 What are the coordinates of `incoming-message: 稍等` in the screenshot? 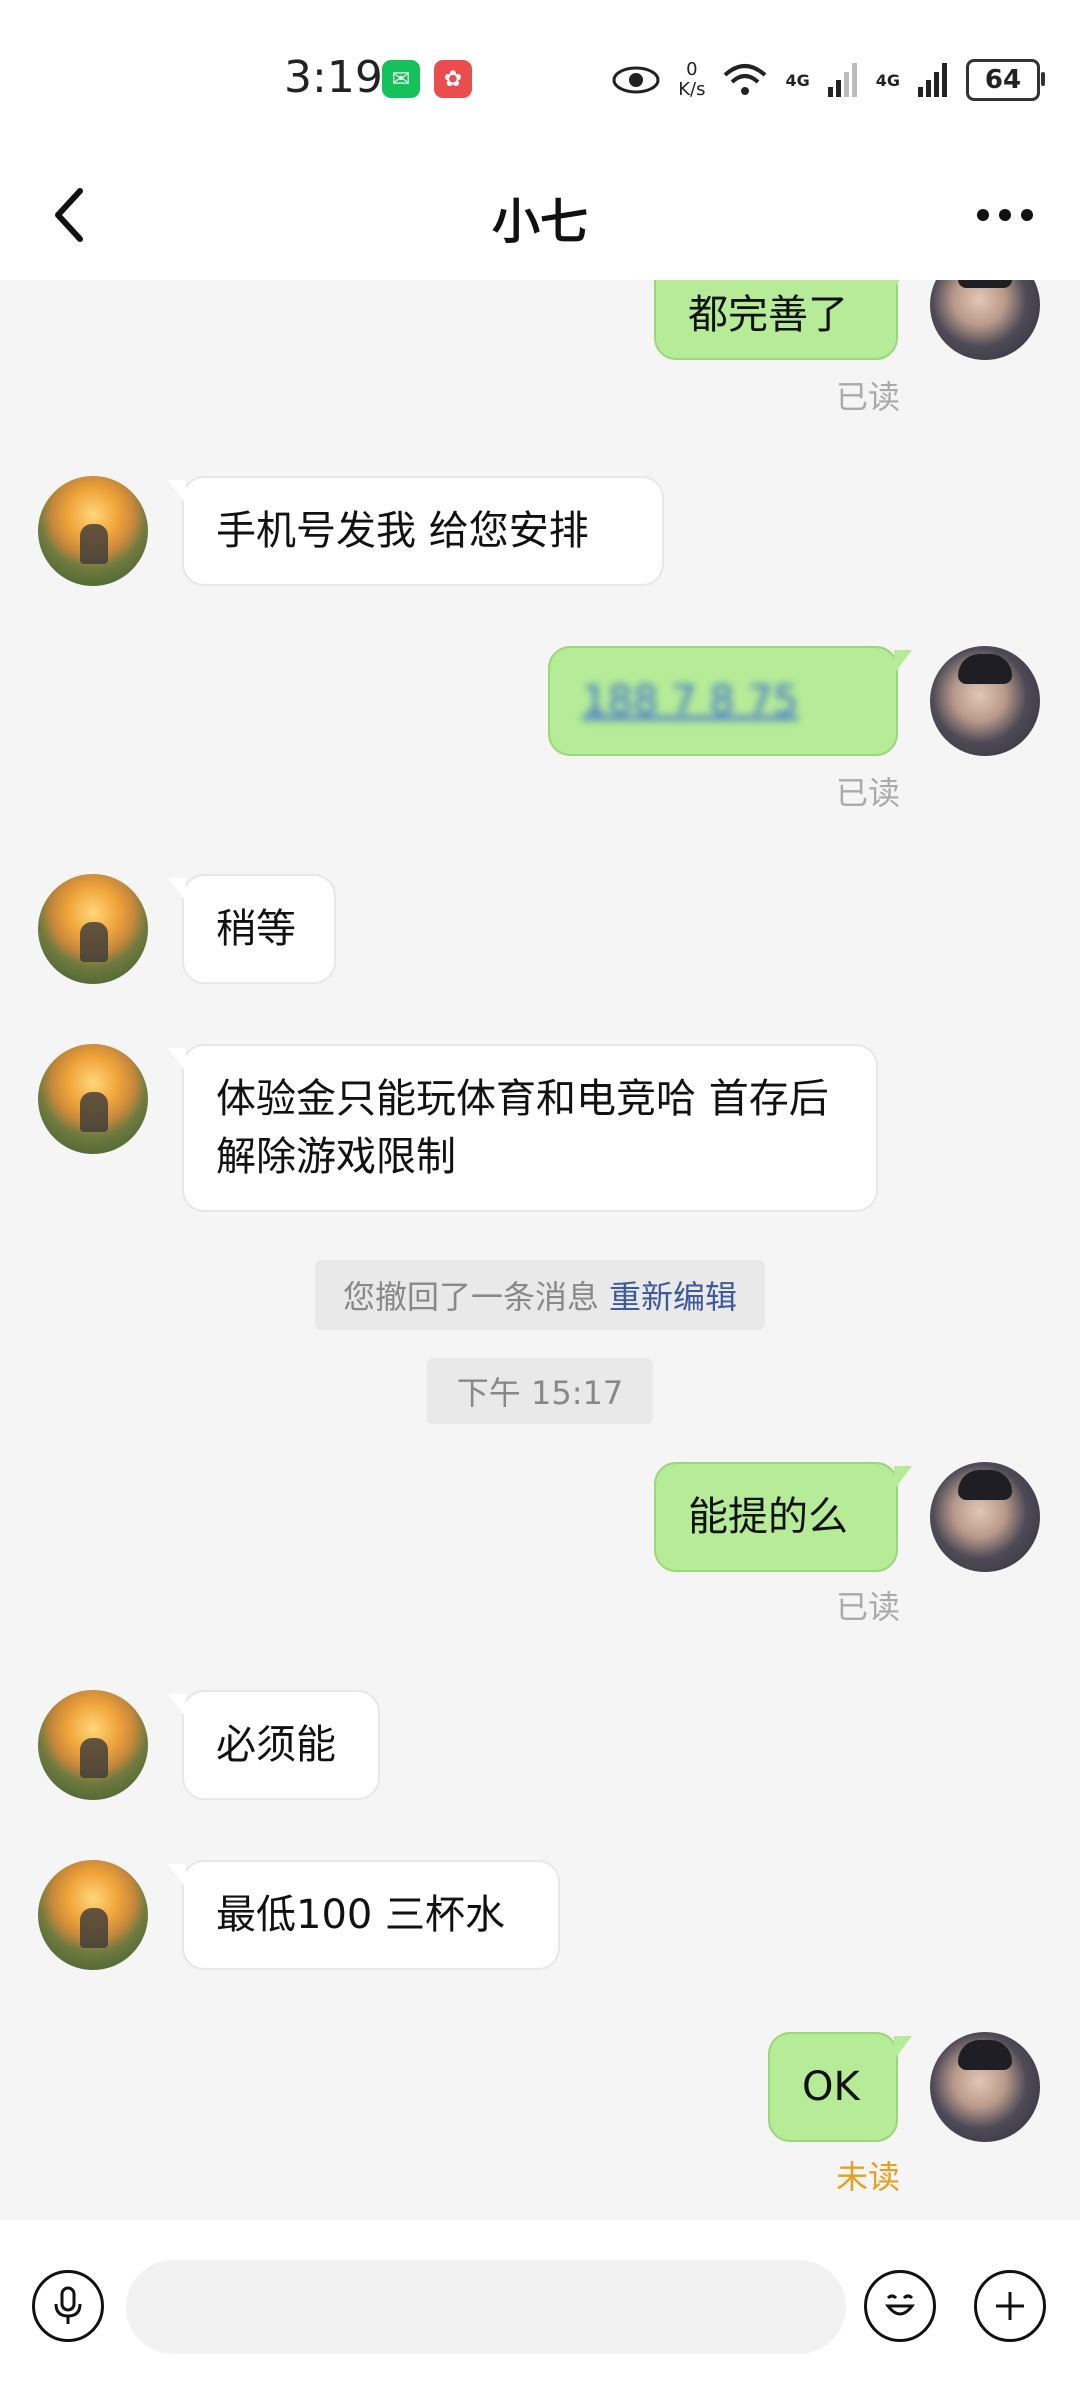 It's located at (252, 929).